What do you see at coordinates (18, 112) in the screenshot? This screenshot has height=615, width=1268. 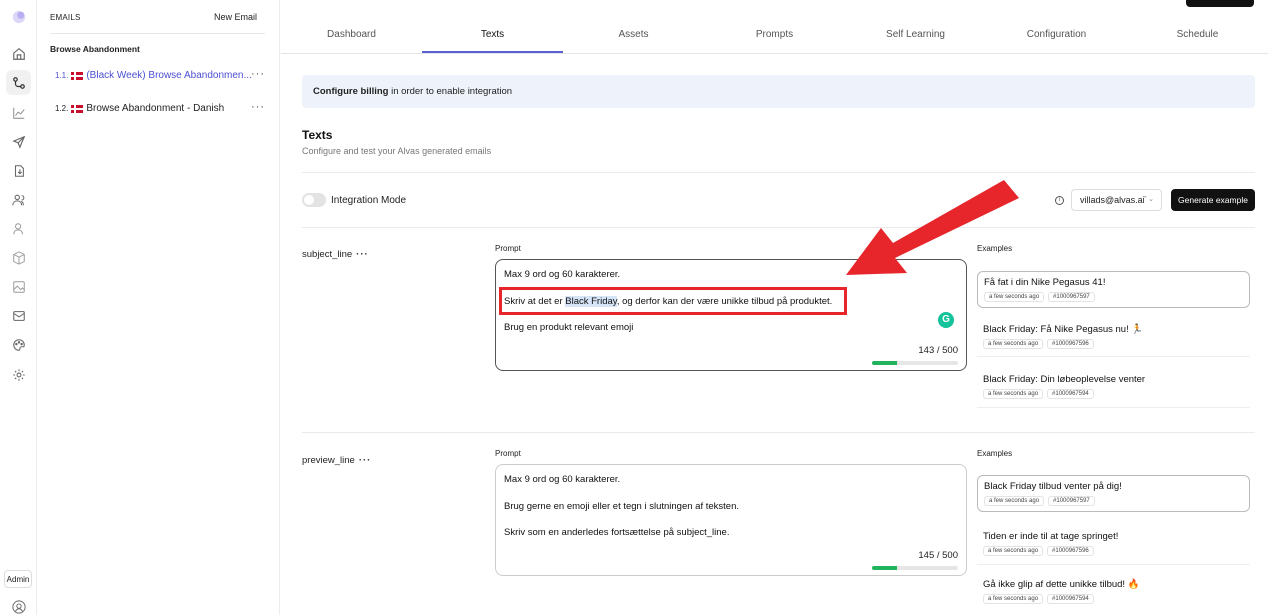 I see `chart-icon` at bounding box center [18, 112].